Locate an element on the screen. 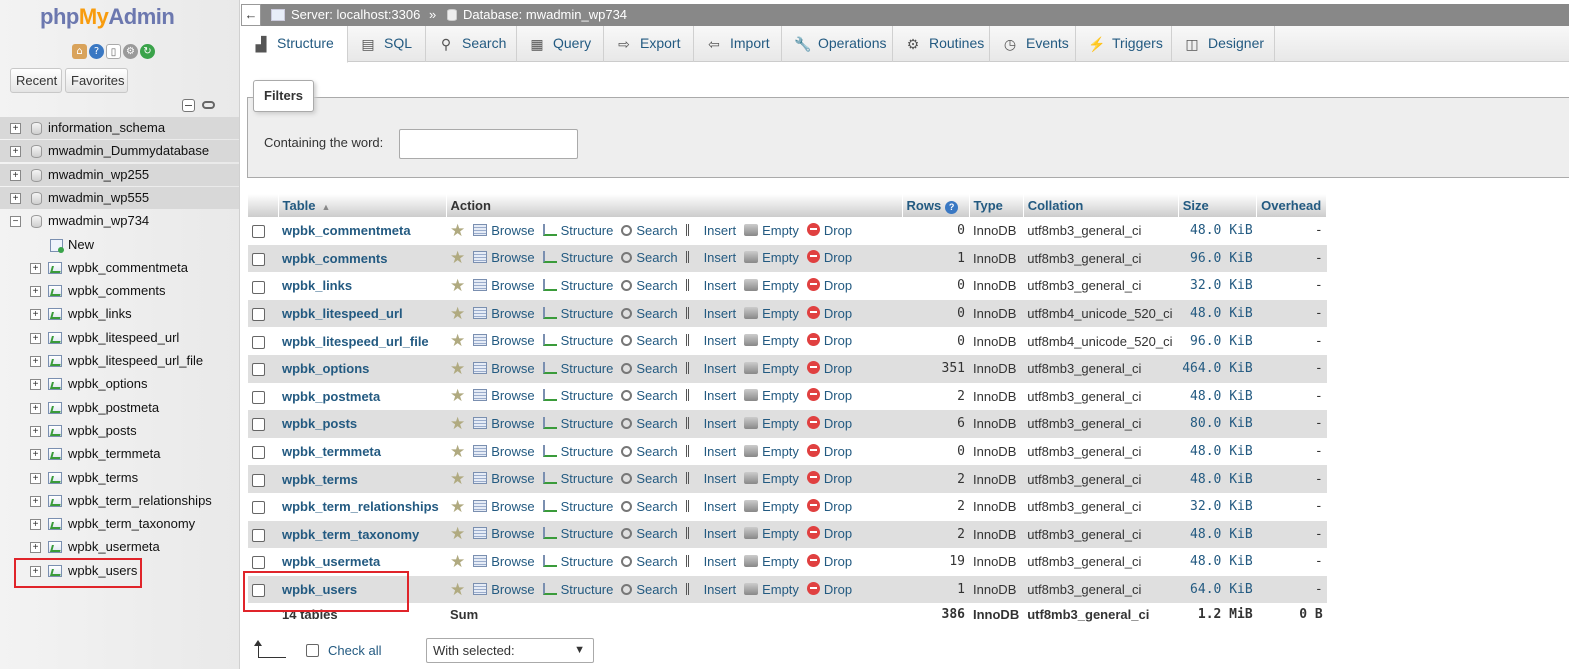 This screenshot has width=1569, height=669. recent-button: Recent is located at coordinates (36, 80).